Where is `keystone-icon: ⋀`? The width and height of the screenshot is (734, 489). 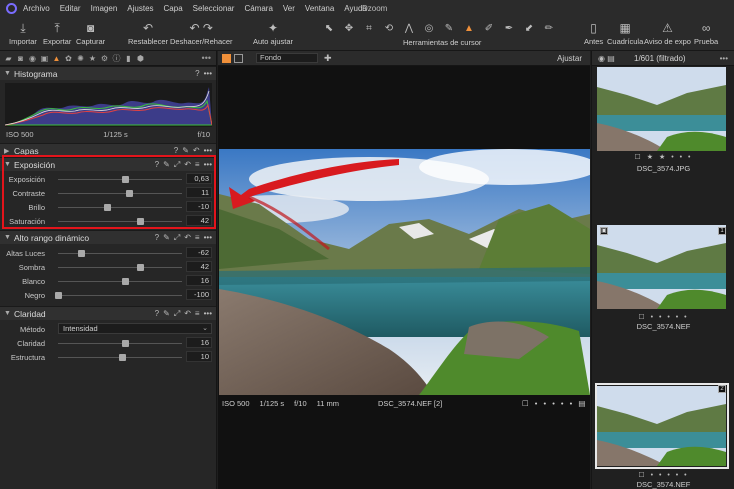 keystone-icon: ⋀ is located at coordinates (409, 28).